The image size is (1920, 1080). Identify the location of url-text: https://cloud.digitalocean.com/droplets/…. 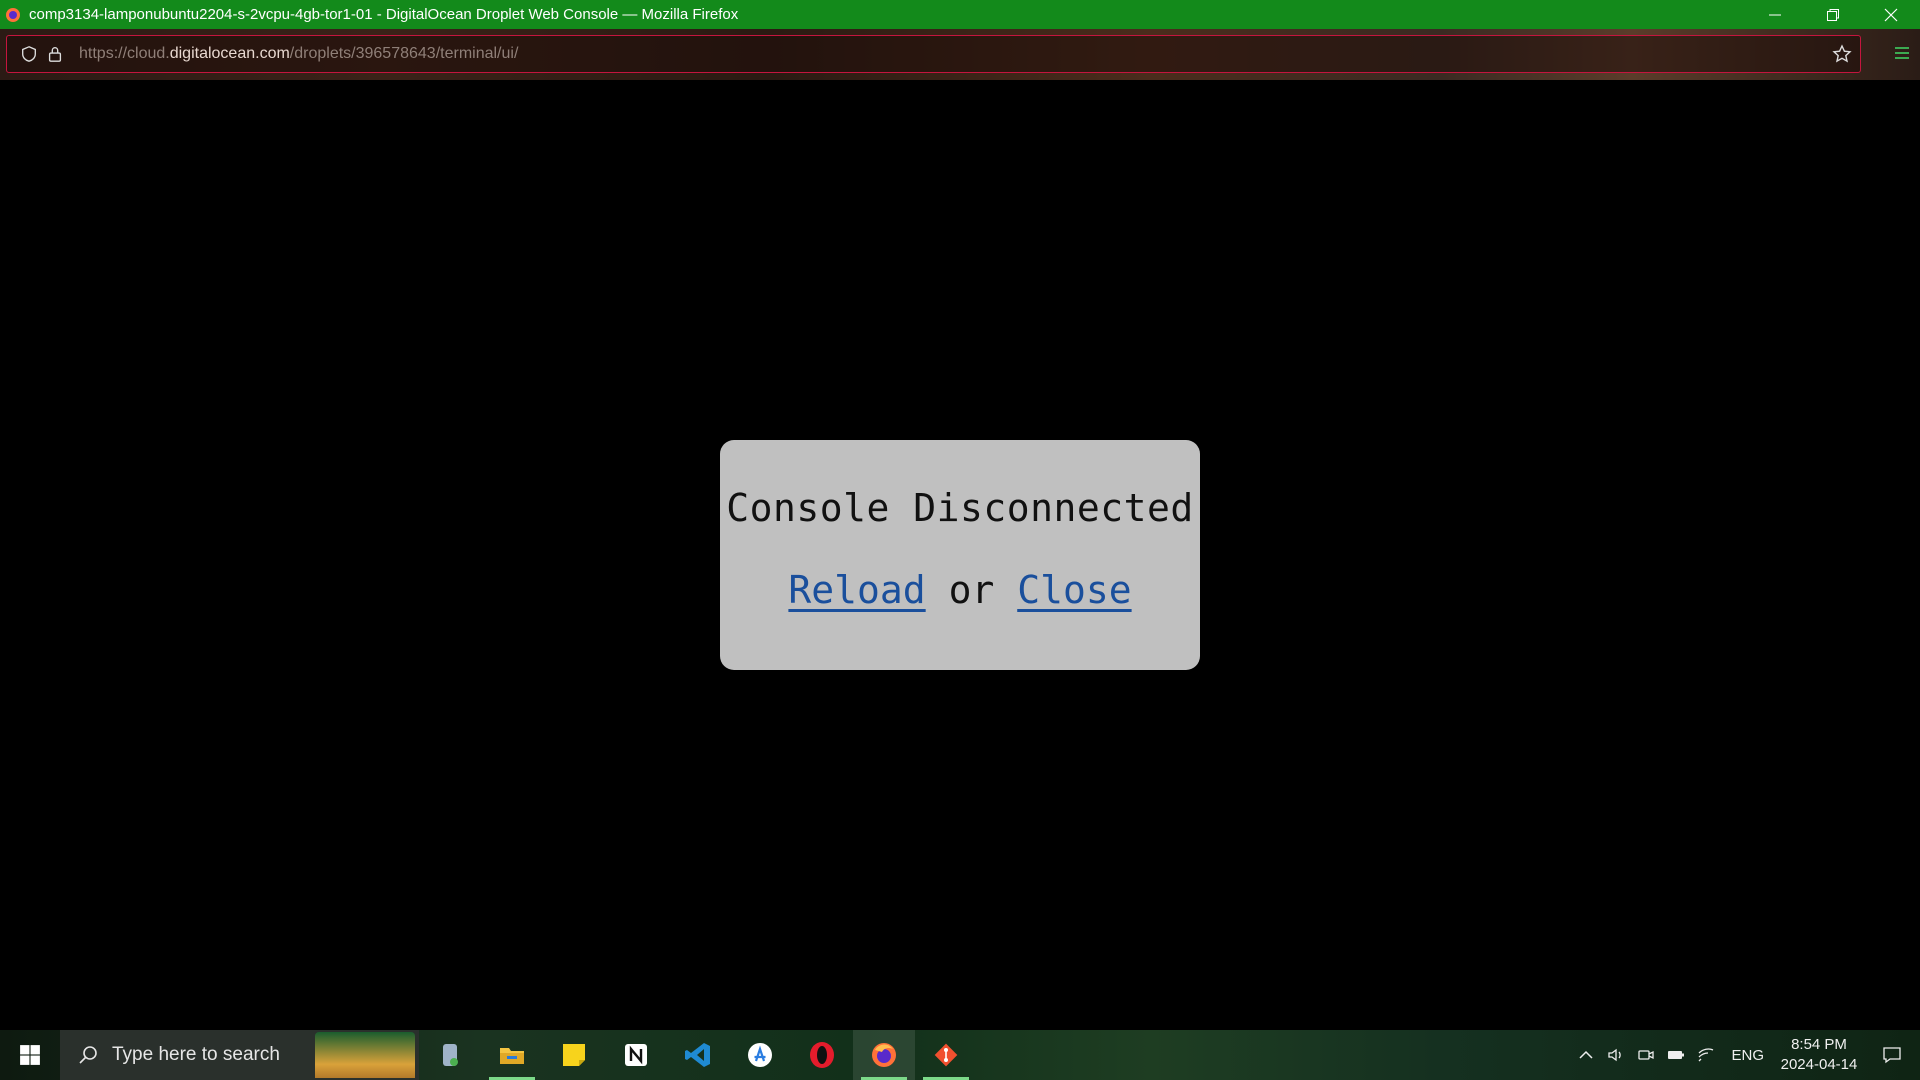
(298, 54).